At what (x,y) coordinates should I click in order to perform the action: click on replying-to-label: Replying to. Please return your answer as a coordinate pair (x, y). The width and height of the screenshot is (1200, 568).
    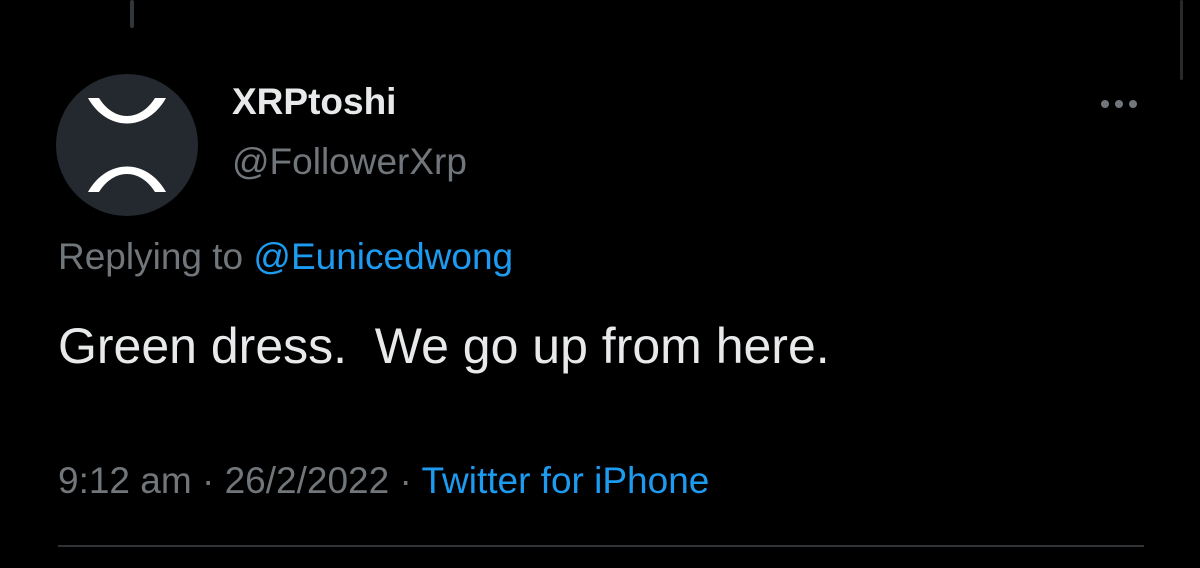
    Looking at the image, I should click on (151, 256).